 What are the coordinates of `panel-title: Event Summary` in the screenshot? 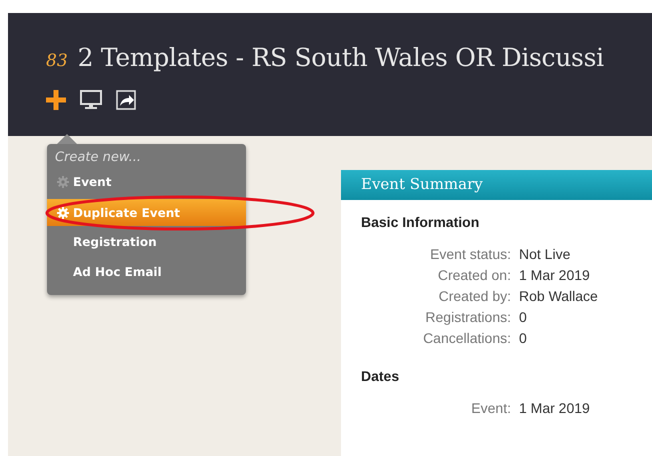 It's located at (496, 185).